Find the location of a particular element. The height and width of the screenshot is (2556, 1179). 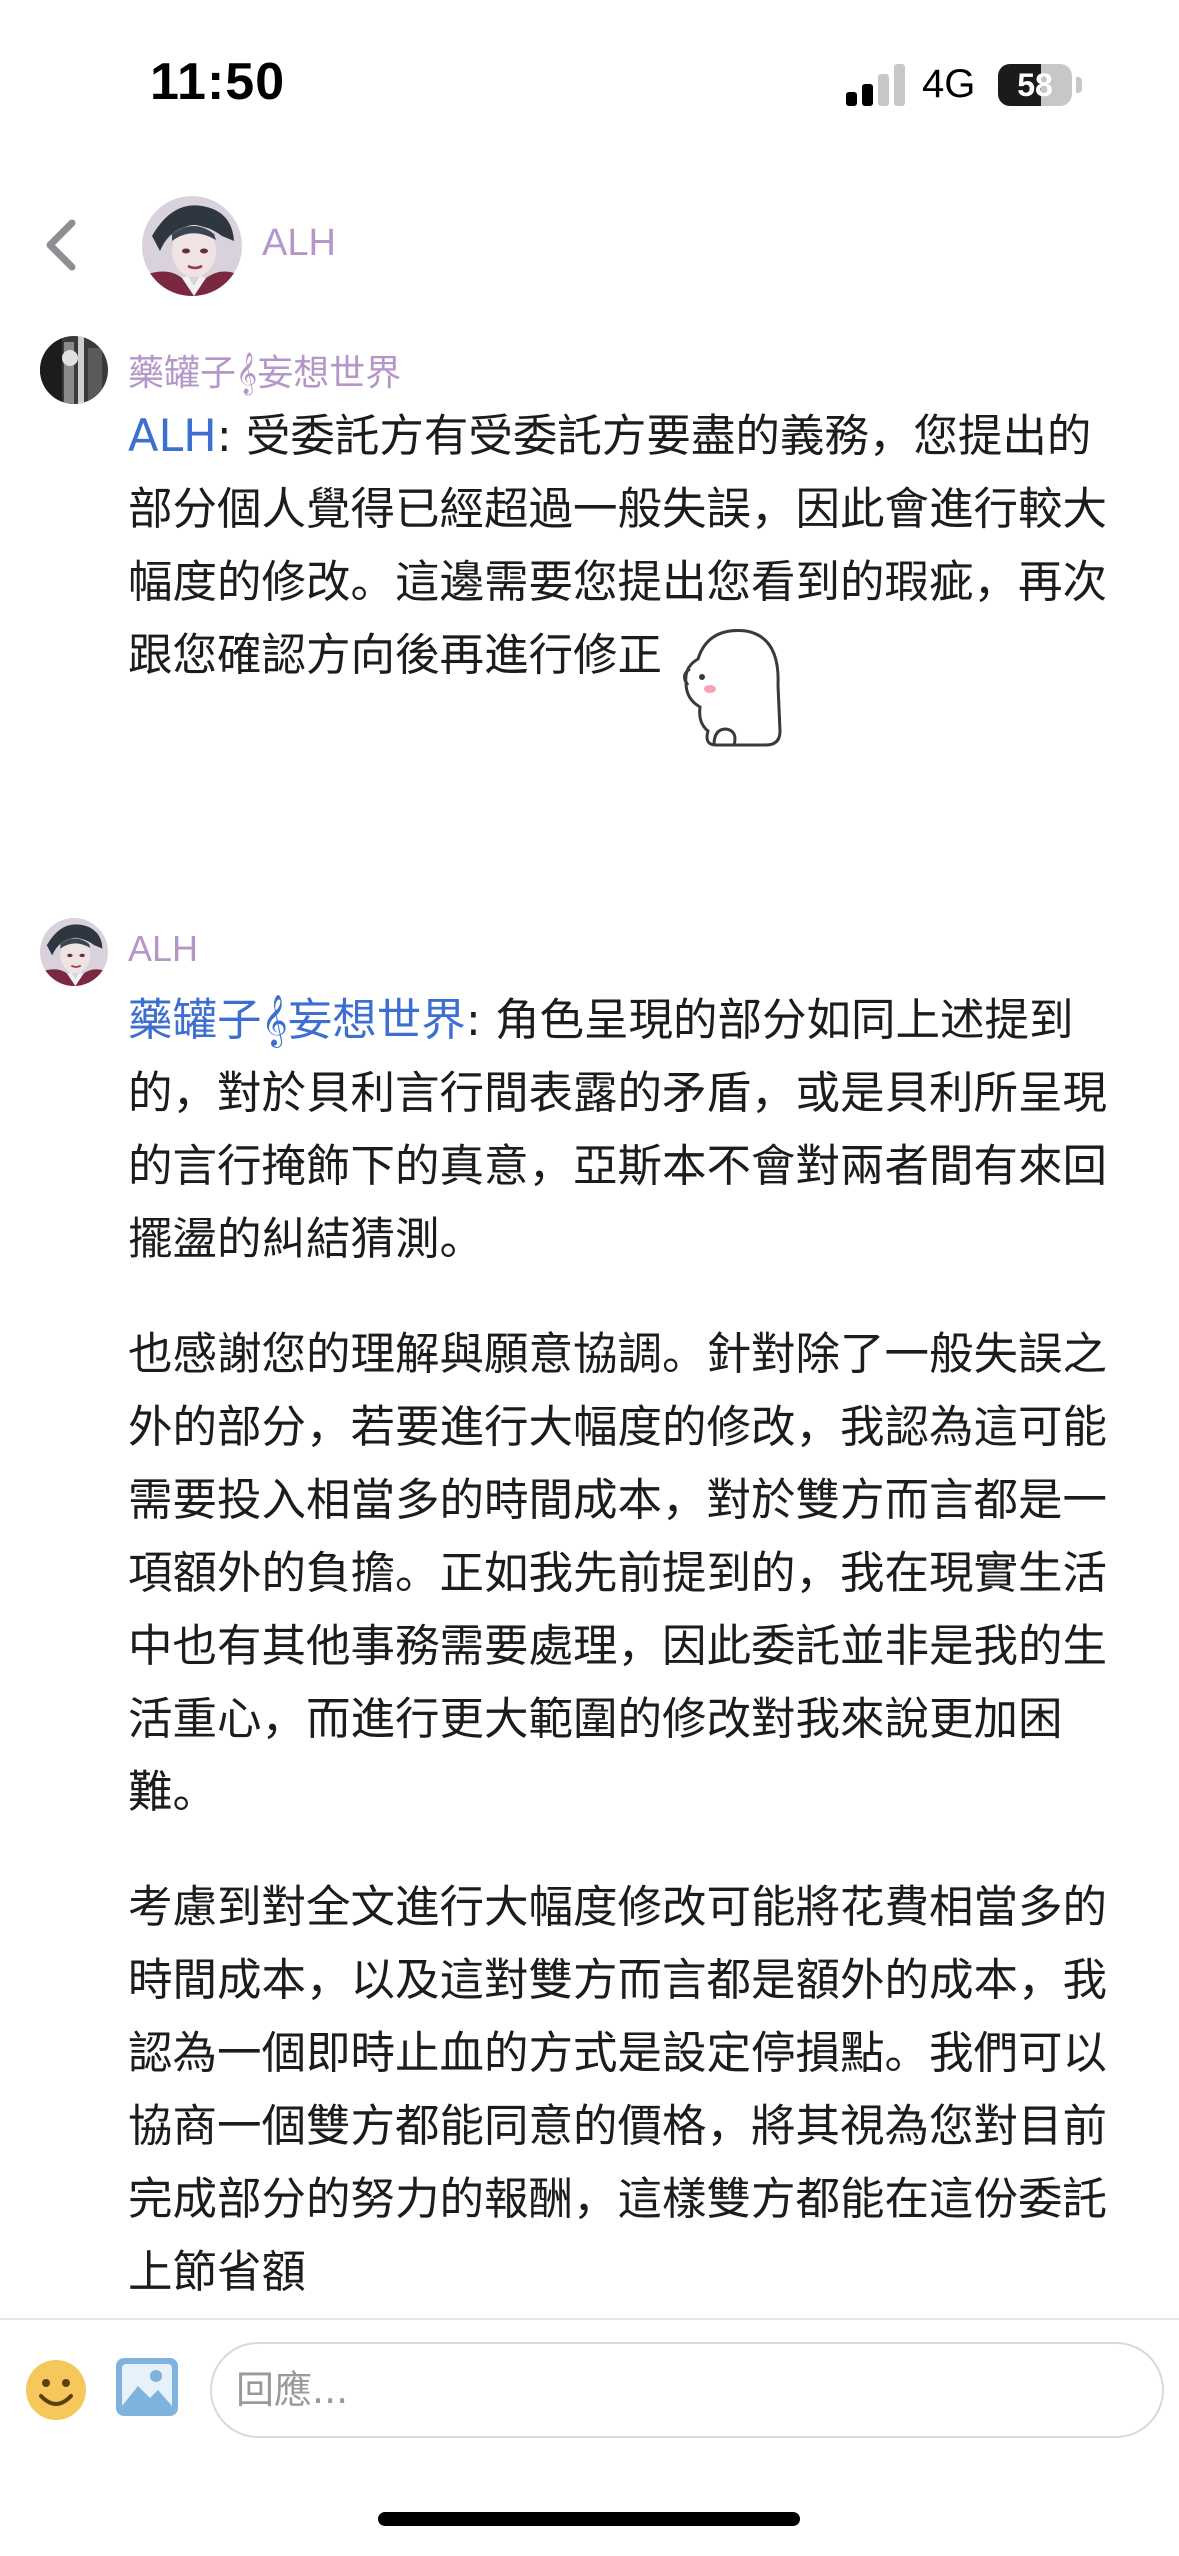

battery-terminal is located at coordinates (1079, 85).